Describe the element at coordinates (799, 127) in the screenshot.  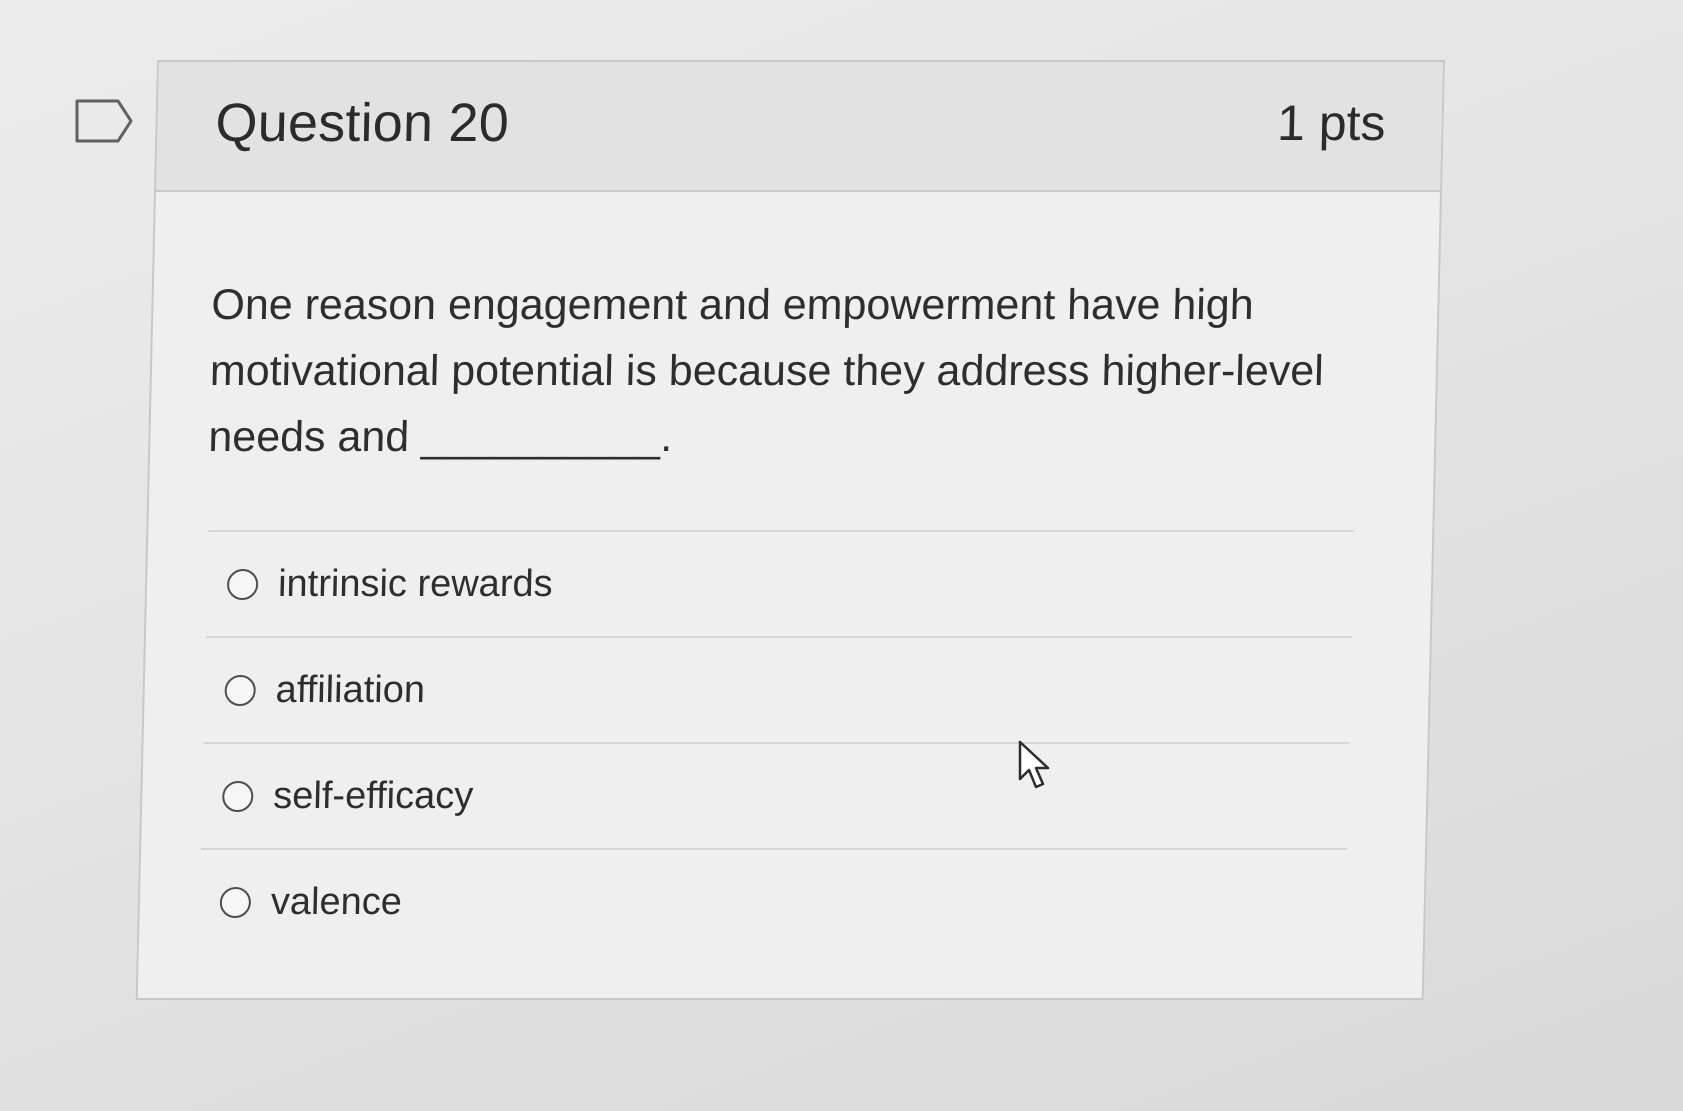
I see `question-header: Question 20 1 pts` at that location.